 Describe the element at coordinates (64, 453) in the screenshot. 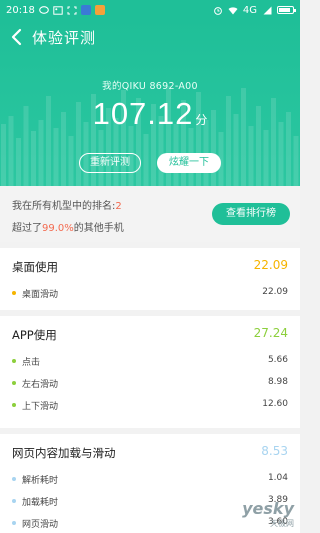

I see `section-title: 网页内容加载与滑动` at that location.